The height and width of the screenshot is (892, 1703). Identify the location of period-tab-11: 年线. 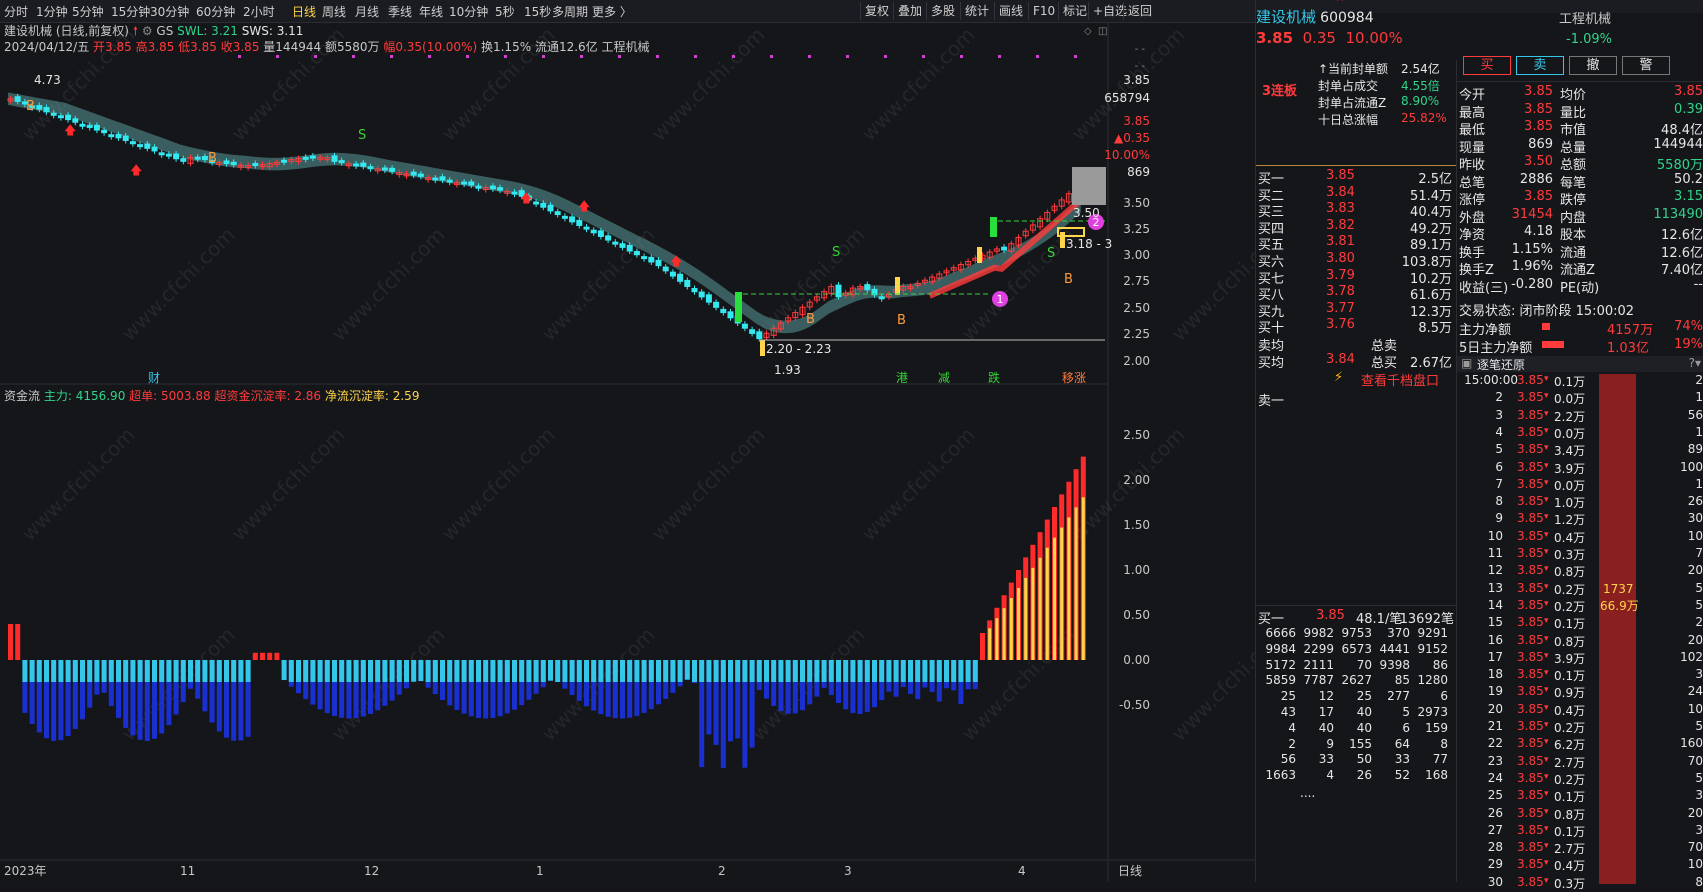
(431, 11).